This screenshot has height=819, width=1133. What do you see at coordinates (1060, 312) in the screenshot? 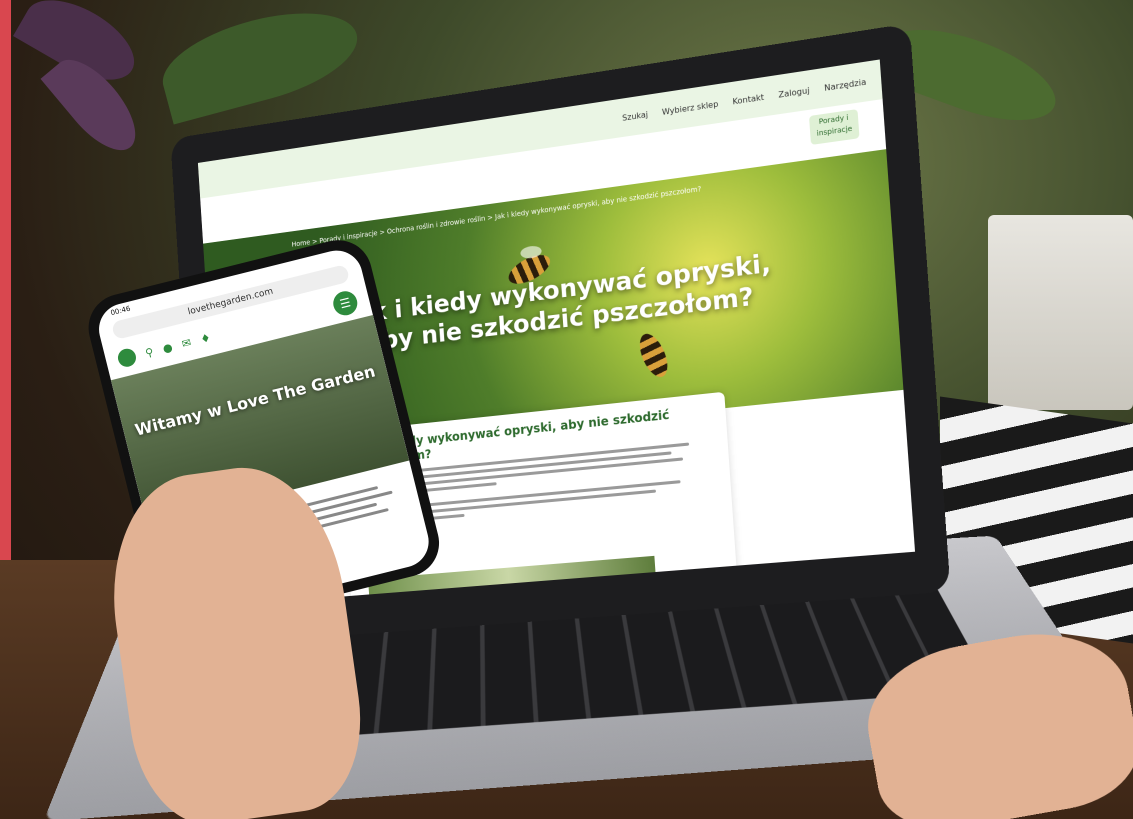
I see `plant-pot` at bounding box center [1060, 312].